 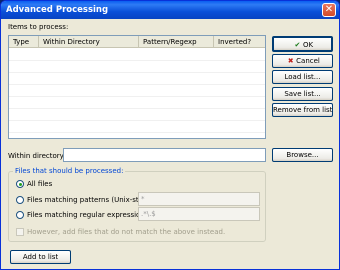 I want to click on add-to-list-button: Add to list, so click(x=40, y=257).